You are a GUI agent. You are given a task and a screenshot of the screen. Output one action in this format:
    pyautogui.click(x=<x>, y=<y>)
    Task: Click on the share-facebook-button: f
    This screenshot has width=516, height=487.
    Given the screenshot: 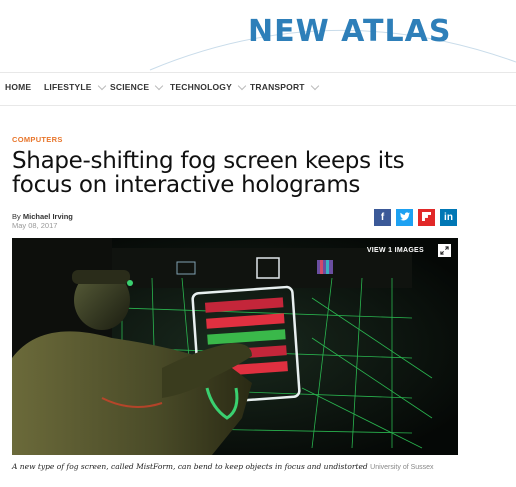 What is the action you would take?
    pyautogui.click(x=382, y=217)
    